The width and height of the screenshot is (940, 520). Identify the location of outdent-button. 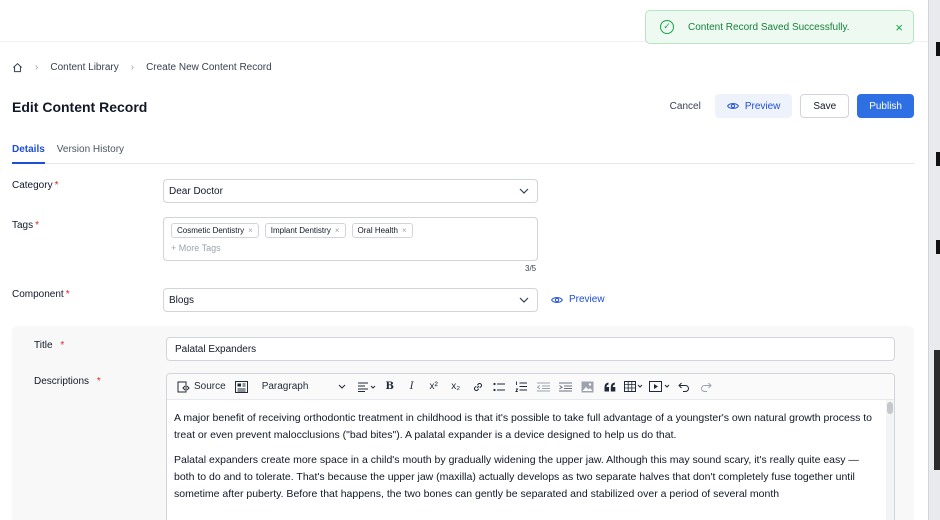
(544, 387).